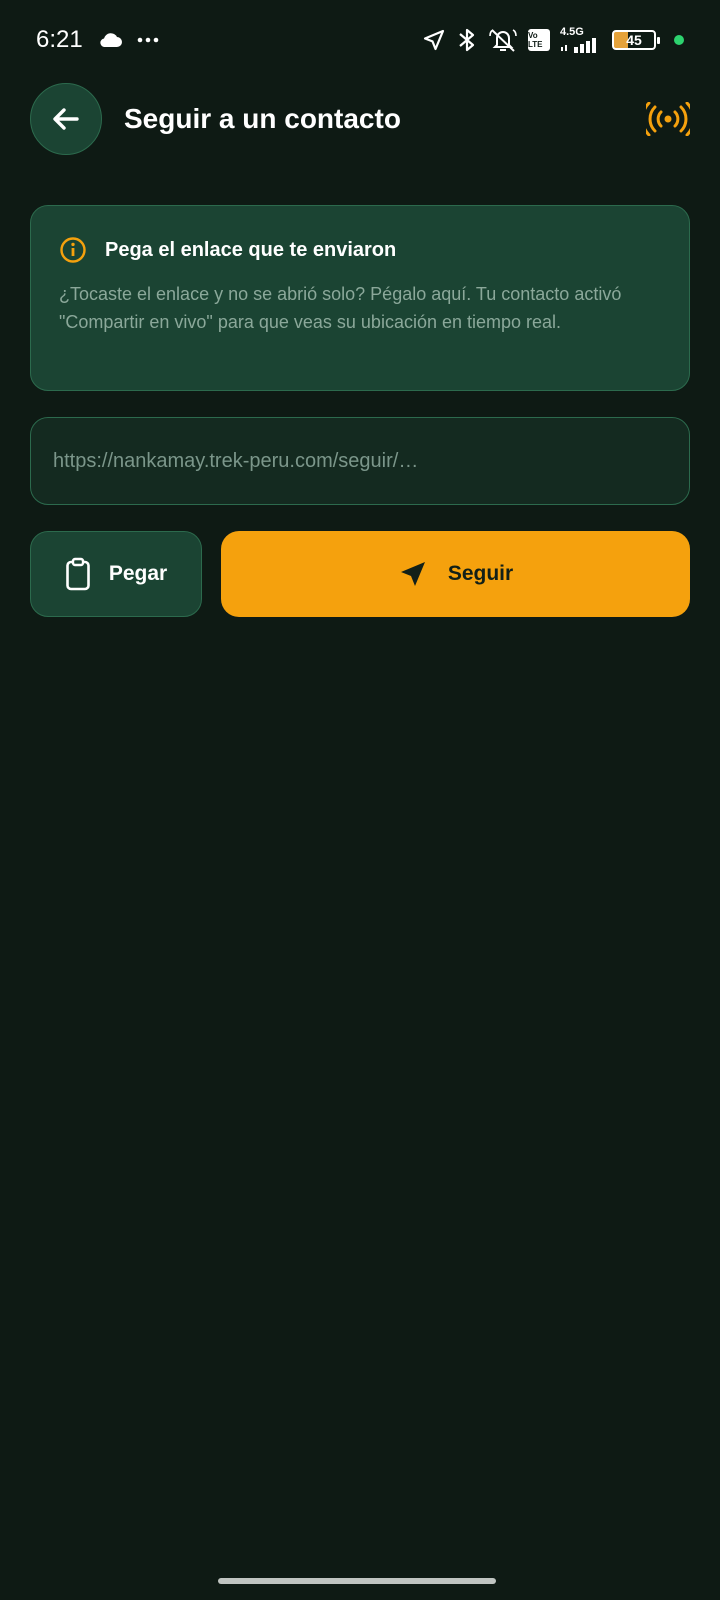  Describe the element at coordinates (148, 40) in the screenshot. I see `more-dots-icon` at that location.